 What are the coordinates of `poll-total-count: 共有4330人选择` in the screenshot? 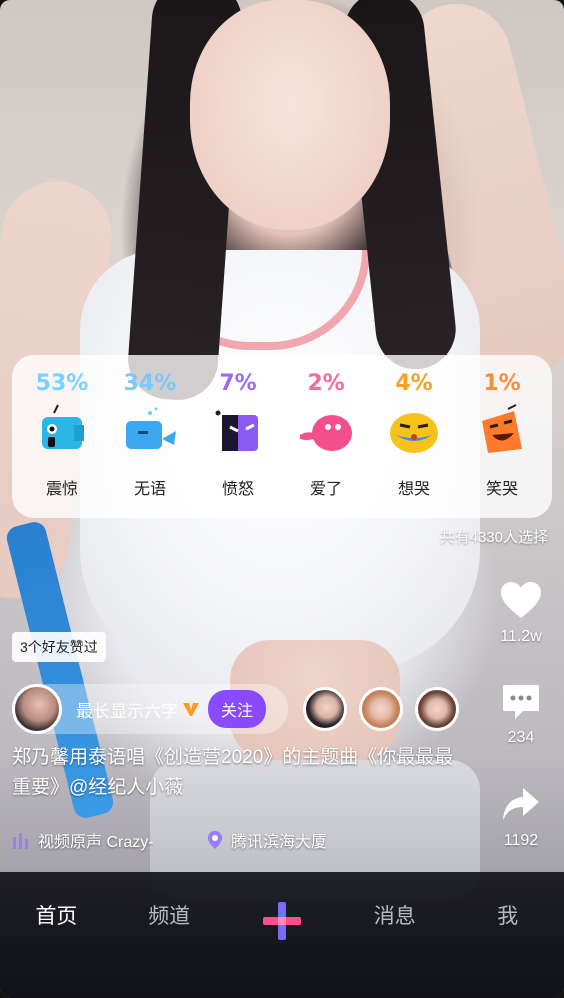 It's located at (493, 537).